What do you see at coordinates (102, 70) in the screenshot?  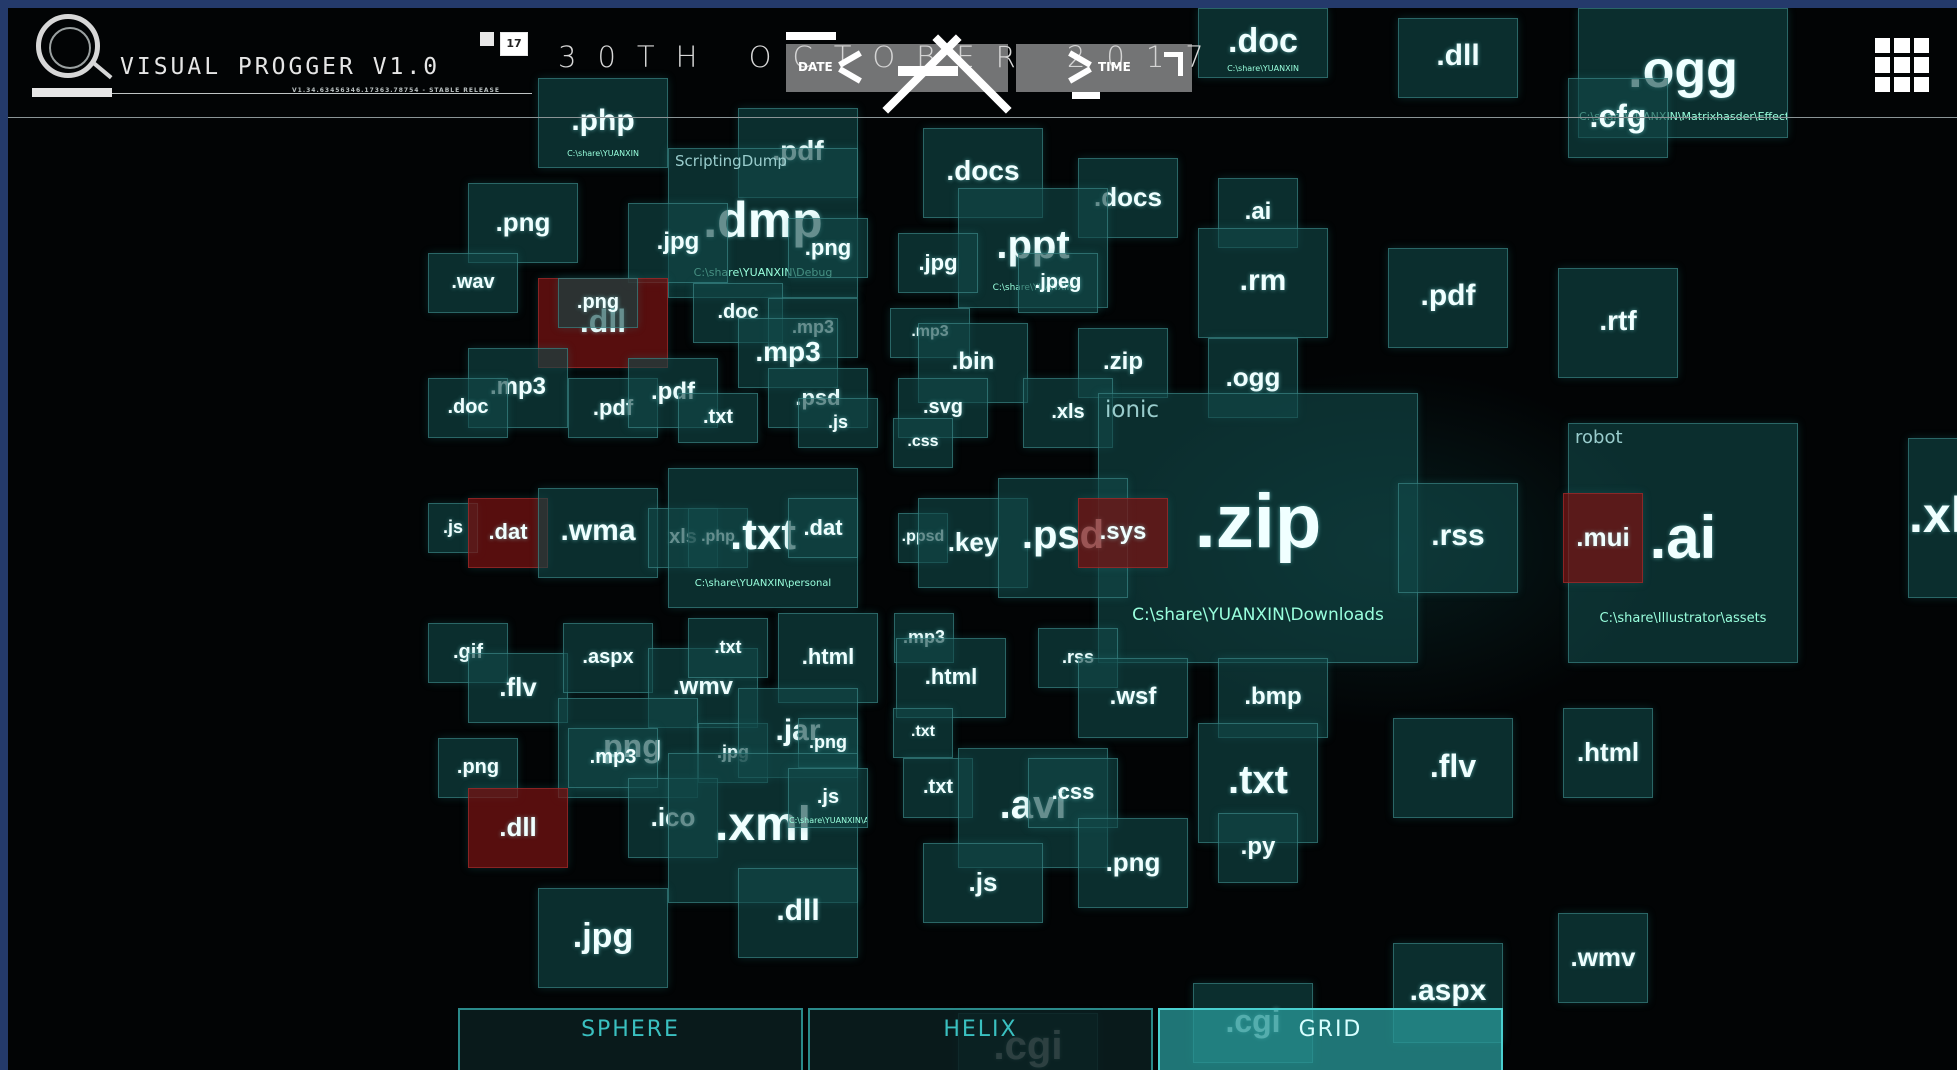 I see `logo-handle` at bounding box center [102, 70].